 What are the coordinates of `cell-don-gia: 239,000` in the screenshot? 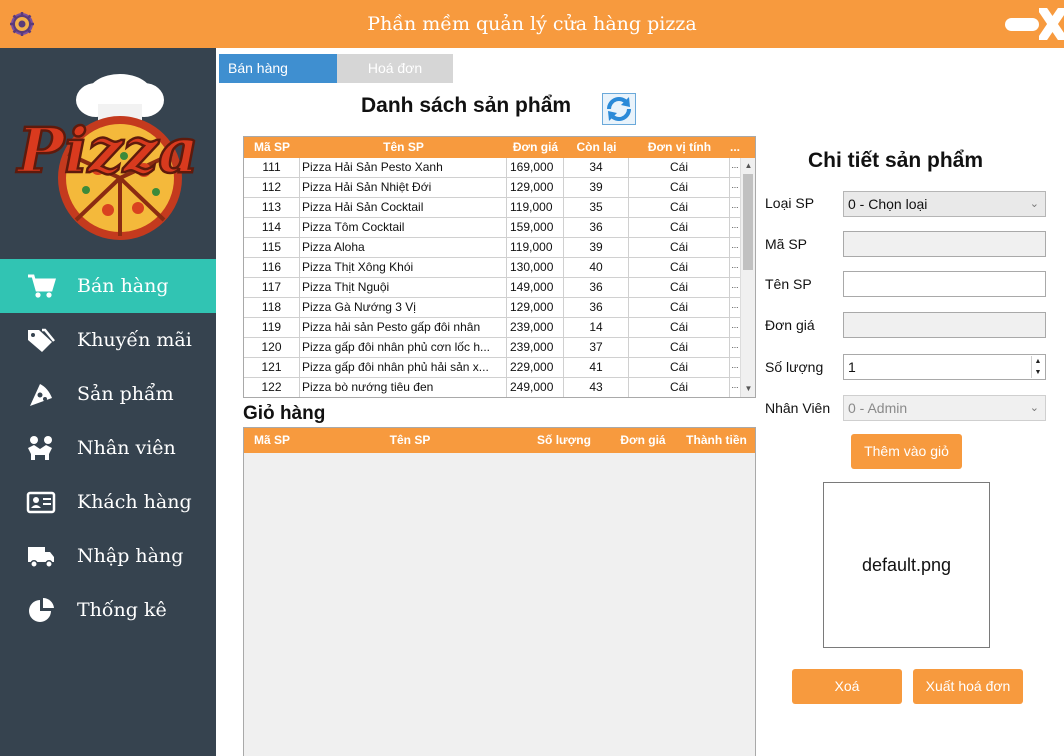 It's located at (535, 348).